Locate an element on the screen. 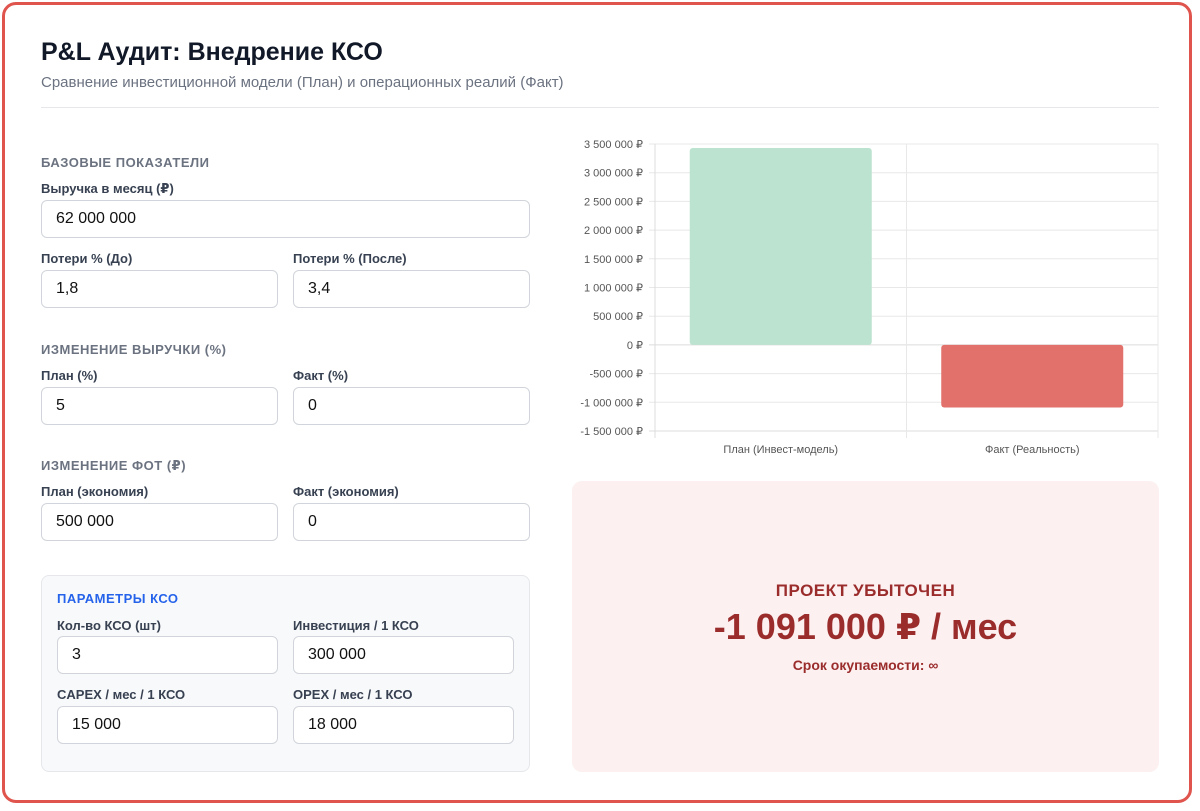 This screenshot has height=811, width=1200. bar-fact is located at coordinates (1032, 376).